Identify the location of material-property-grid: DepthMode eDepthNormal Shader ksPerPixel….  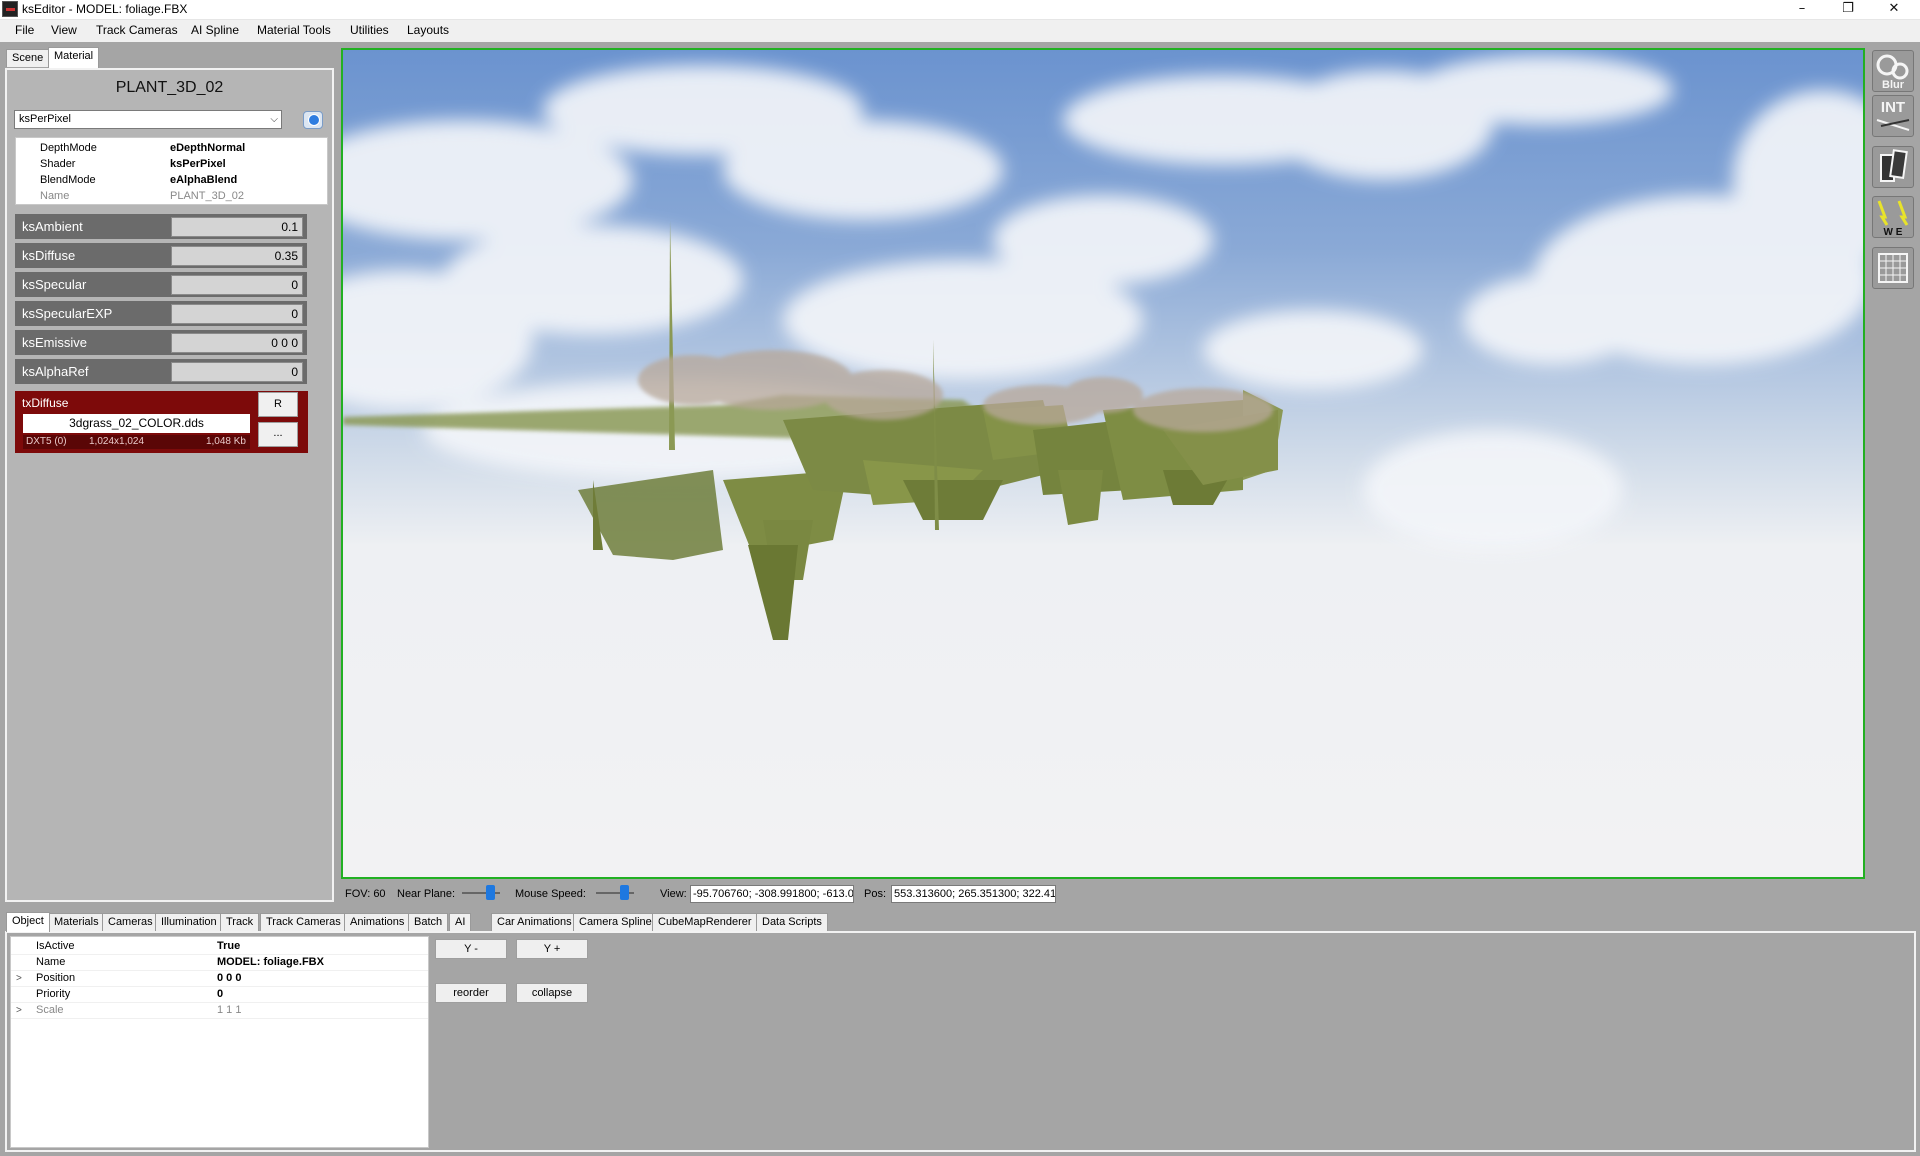
(171, 171).